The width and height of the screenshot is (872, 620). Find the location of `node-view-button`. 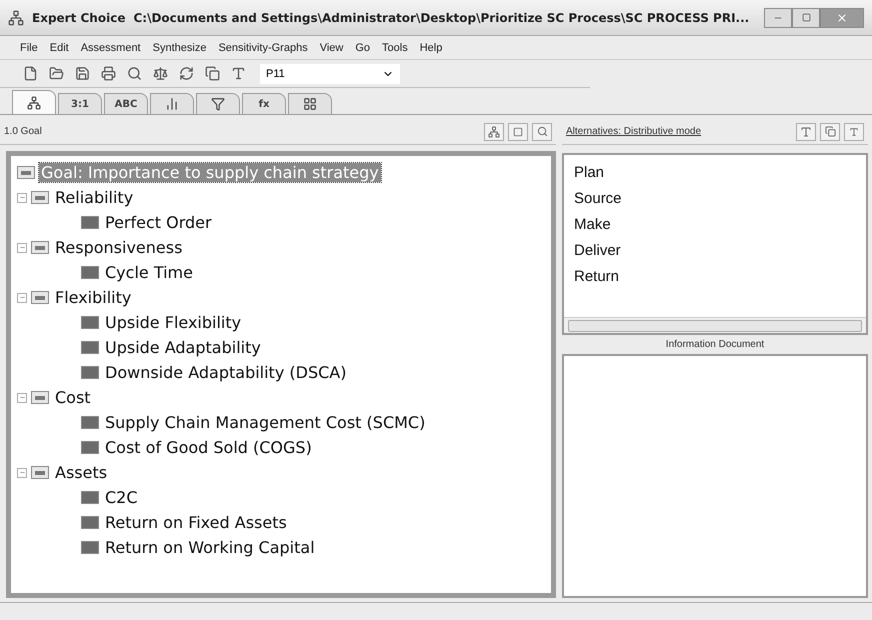

node-view-button is located at coordinates (518, 131).